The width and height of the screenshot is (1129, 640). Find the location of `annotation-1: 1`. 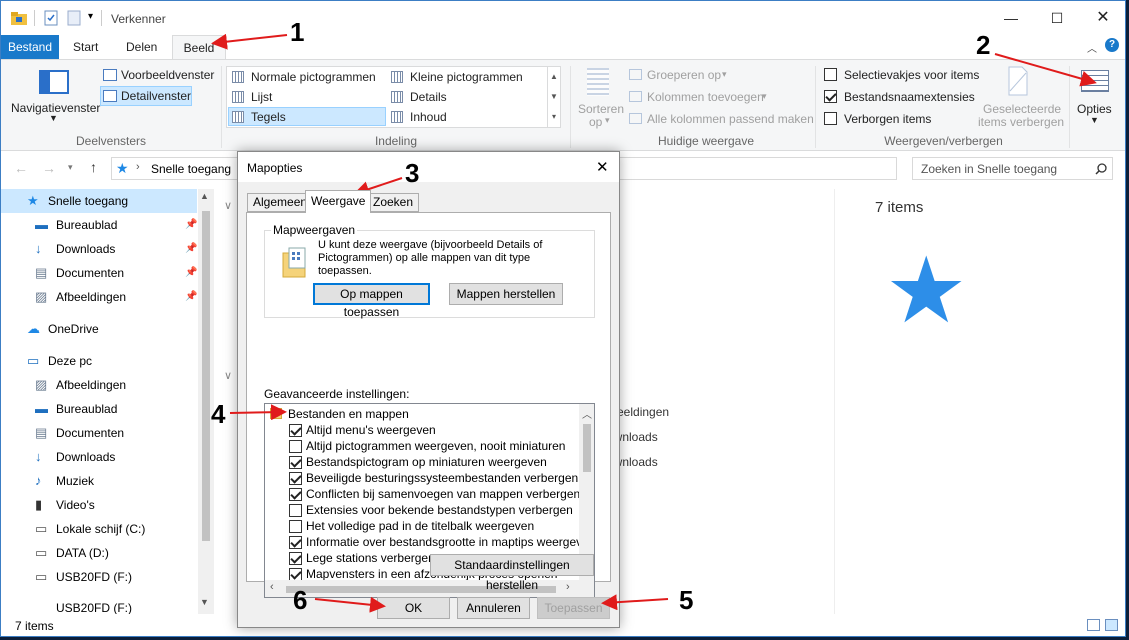

annotation-1: 1 is located at coordinates (297, 32).